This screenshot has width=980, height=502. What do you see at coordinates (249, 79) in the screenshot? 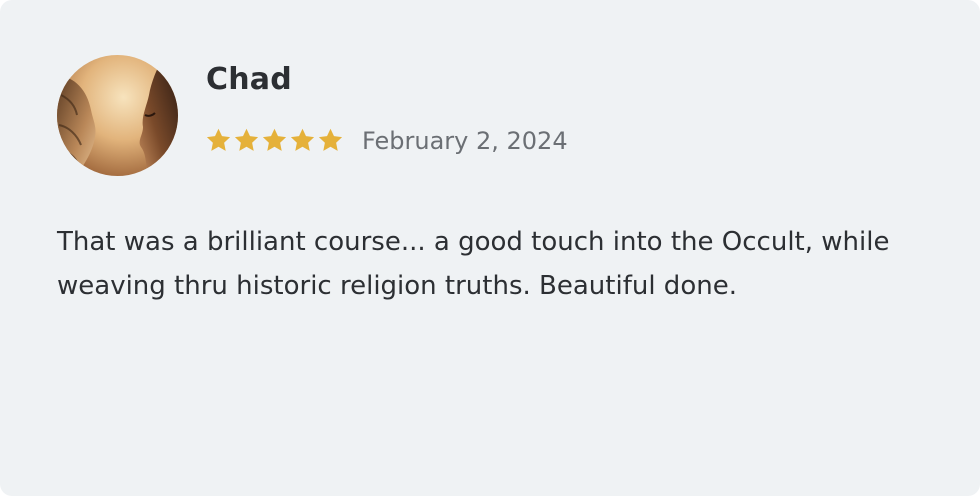
I see `reviewer-name: Chad` at bounding box center [249, 79].